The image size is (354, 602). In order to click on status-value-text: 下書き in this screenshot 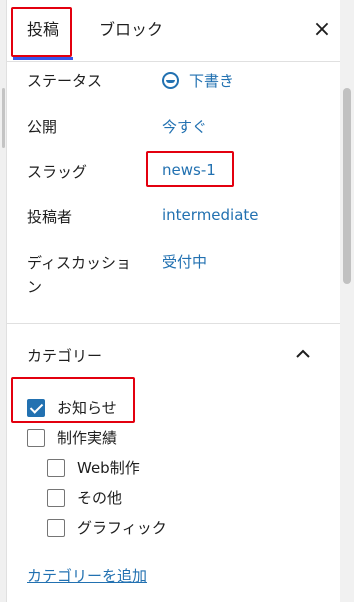, I will do `click(212, 81)`.